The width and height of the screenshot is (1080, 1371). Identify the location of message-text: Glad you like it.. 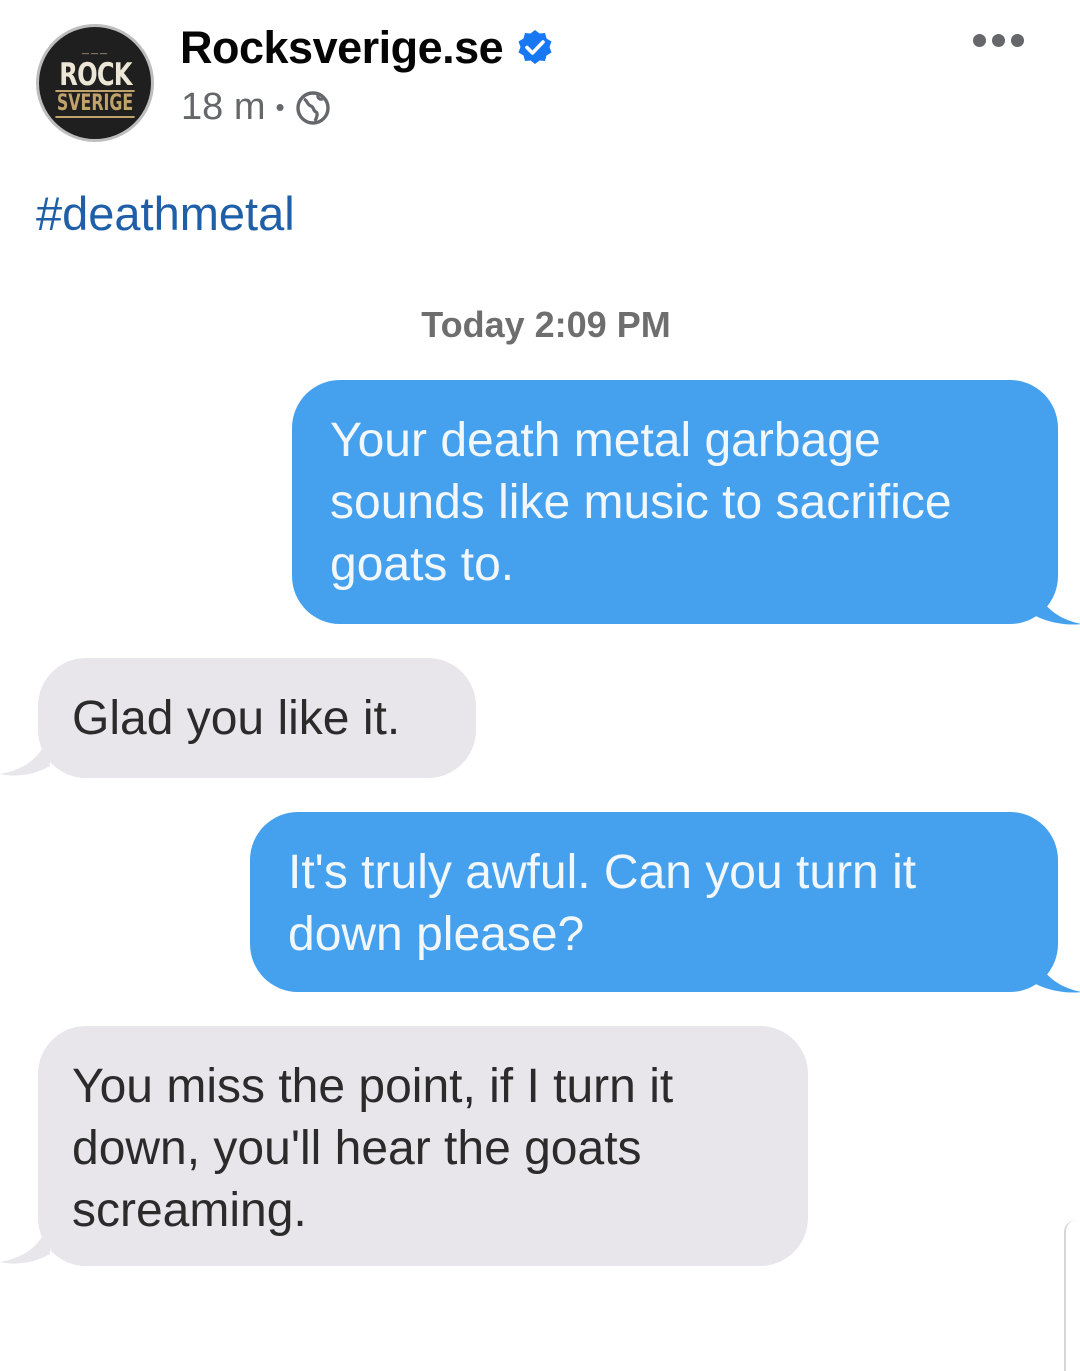
(236, 718).